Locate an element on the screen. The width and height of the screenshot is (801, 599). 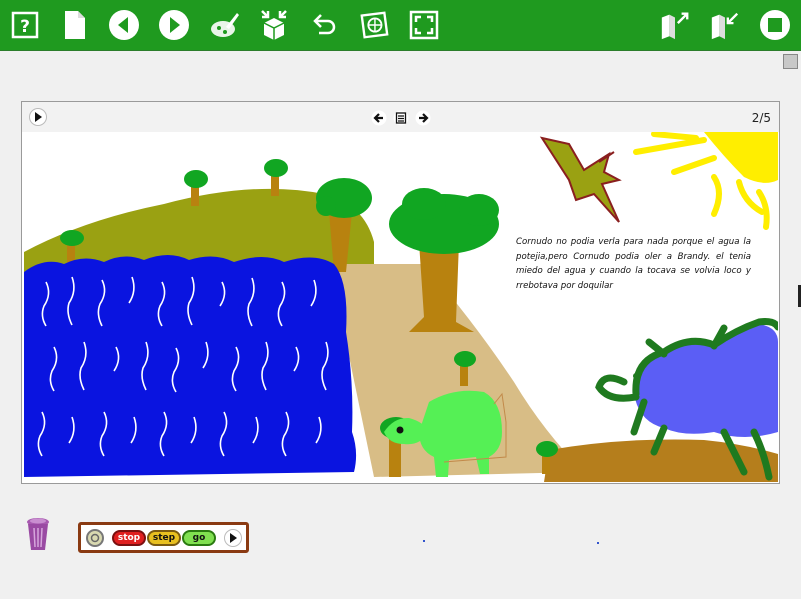
new-page-icon is located at coordinates (75, 25).